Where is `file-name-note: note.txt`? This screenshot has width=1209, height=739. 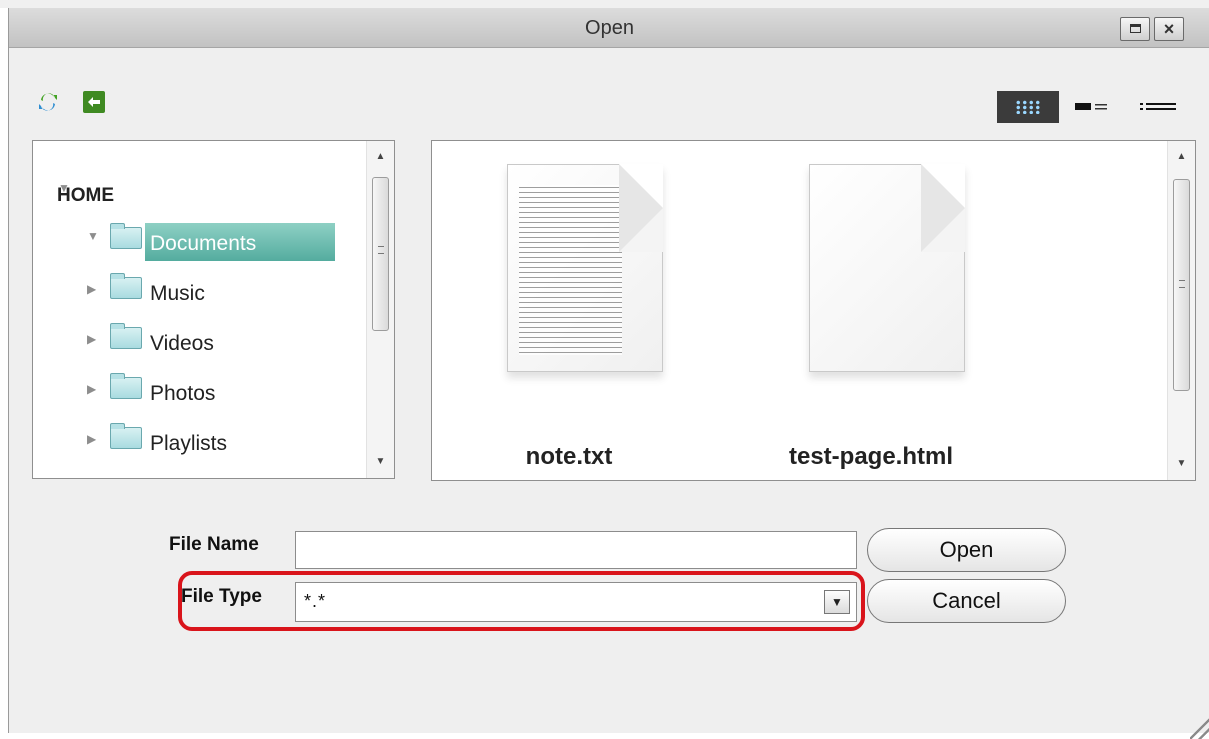 file-name-note: note.txt is located at coordinates (569, 456).